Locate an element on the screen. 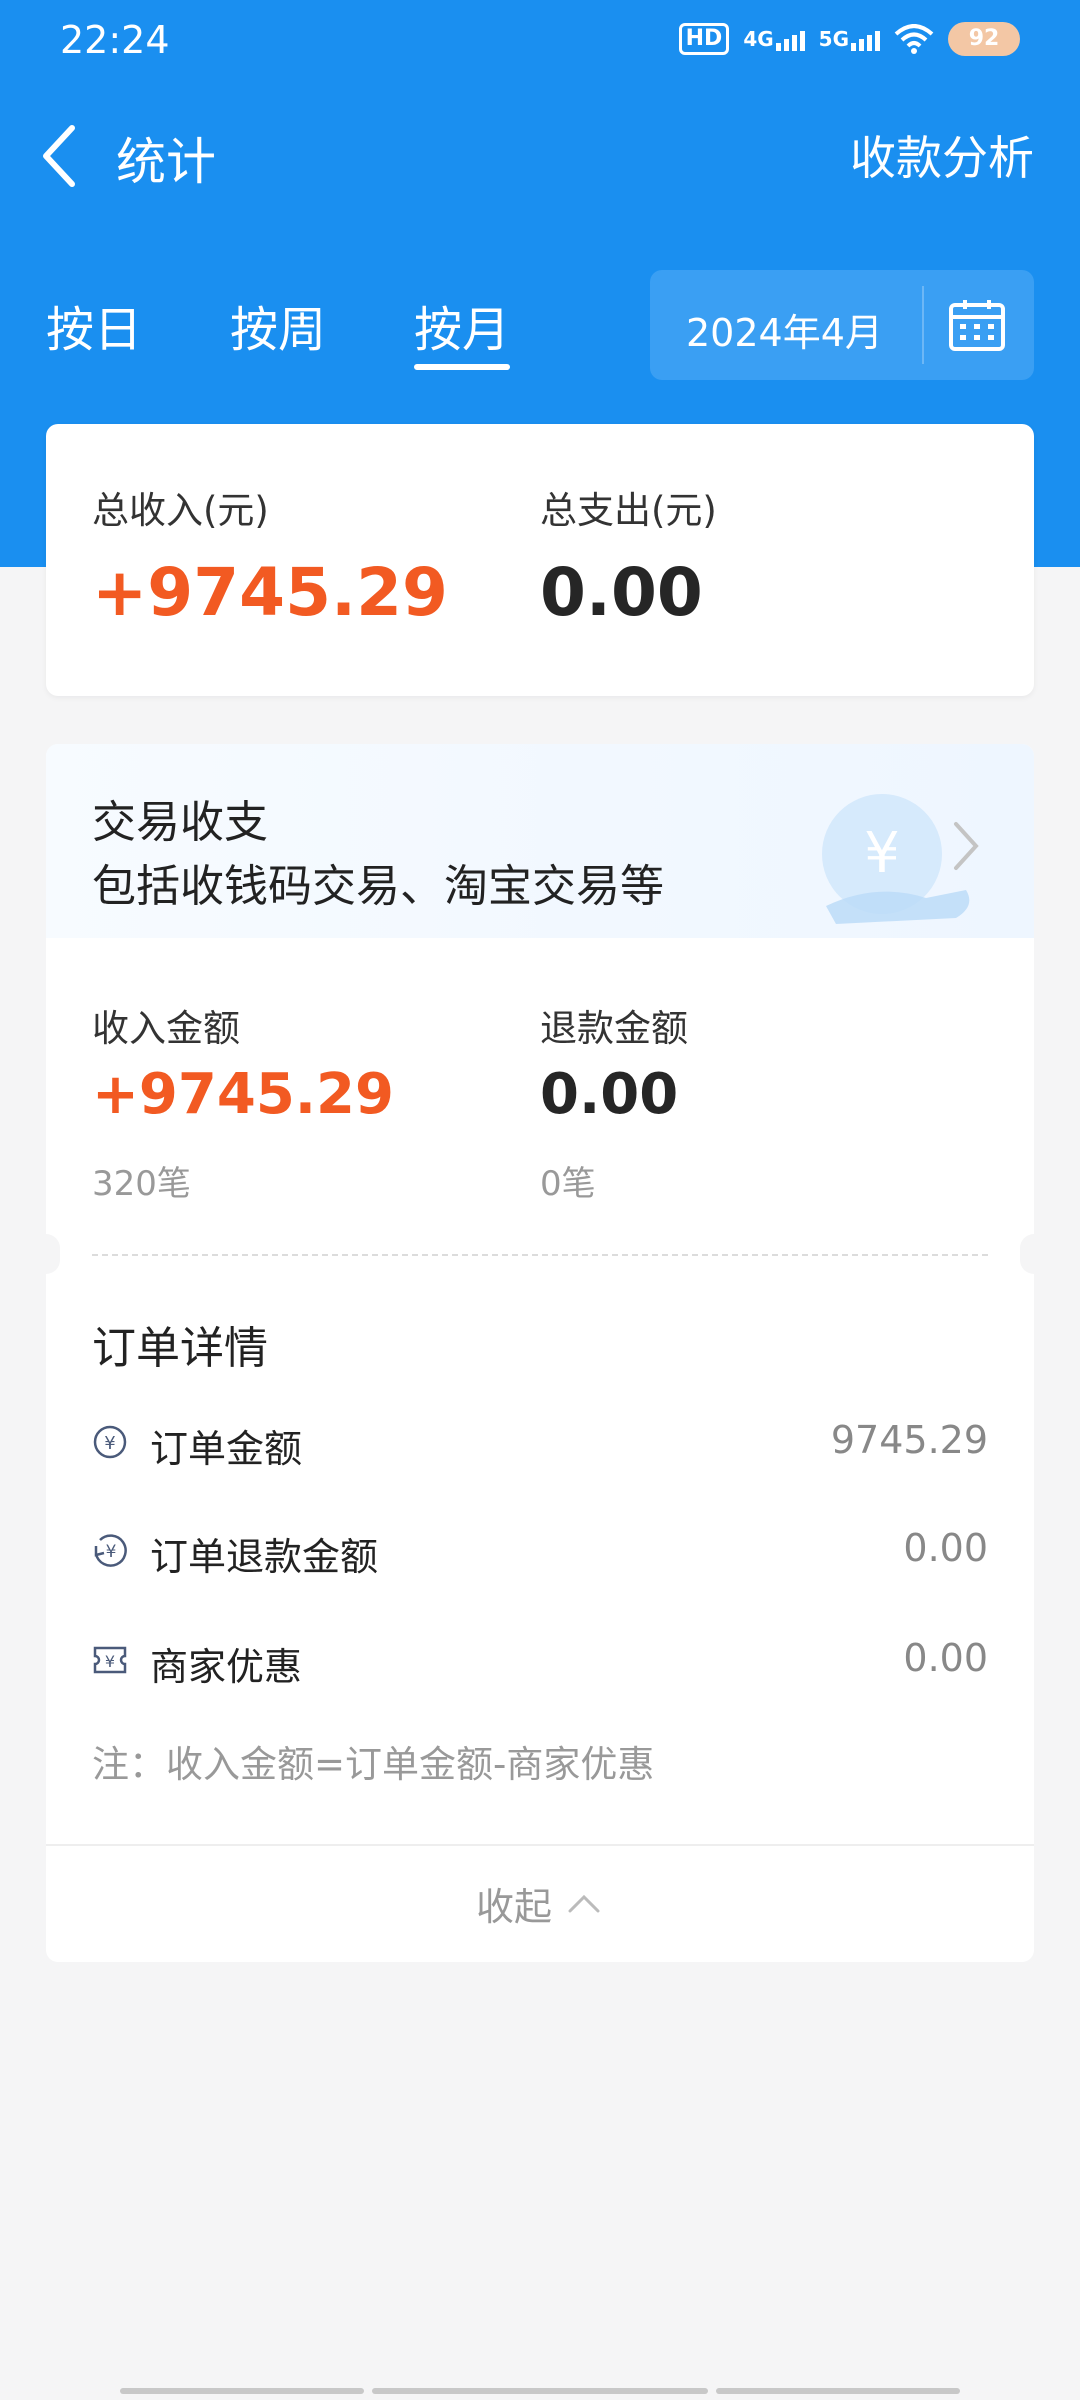 The width and height of the screenshot is (1080, 2400). totals-card: 总收入(元) +9745.29 总支出(元) 0.00 is located at coordinates (540, 560).